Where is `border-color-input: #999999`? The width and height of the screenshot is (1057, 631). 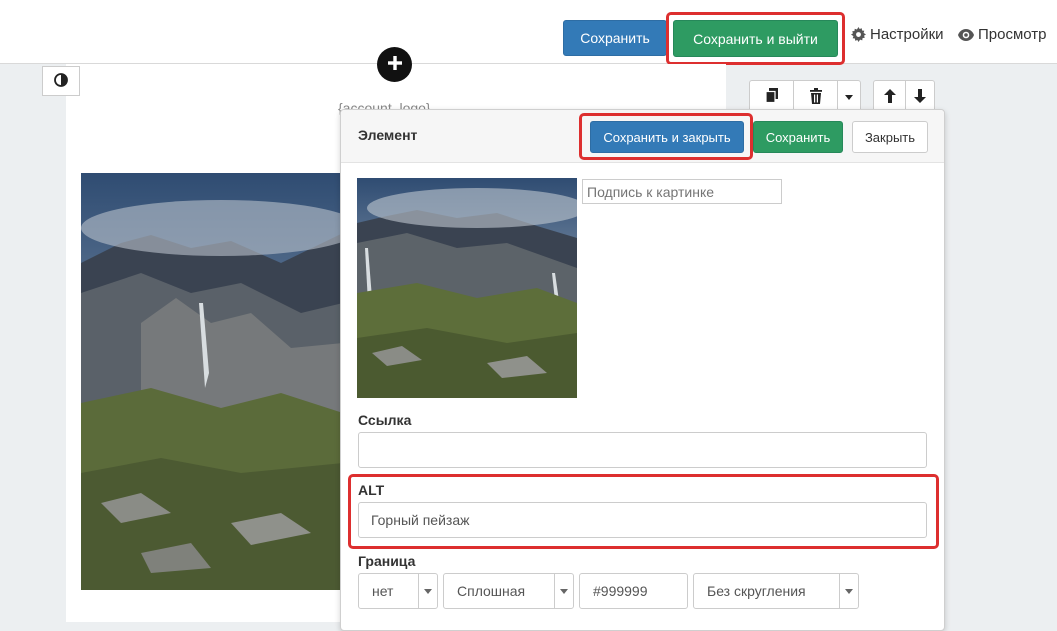 border-color-input: #999999 is located at coordinates (633, 591).